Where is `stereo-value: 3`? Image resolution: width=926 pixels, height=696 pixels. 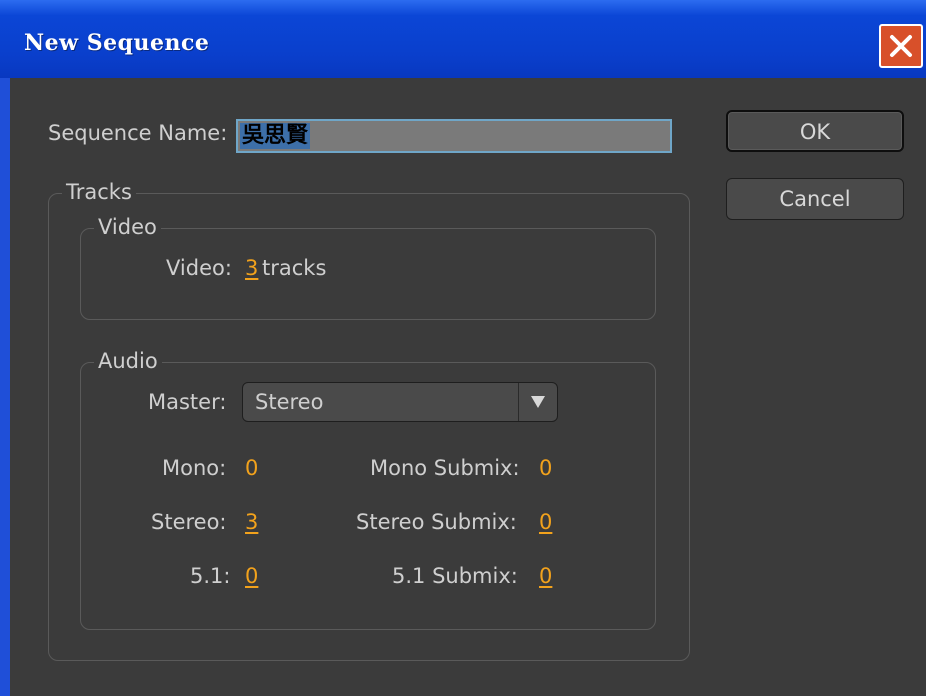
stereo-value: 3 is located at coordinates (251, 522).